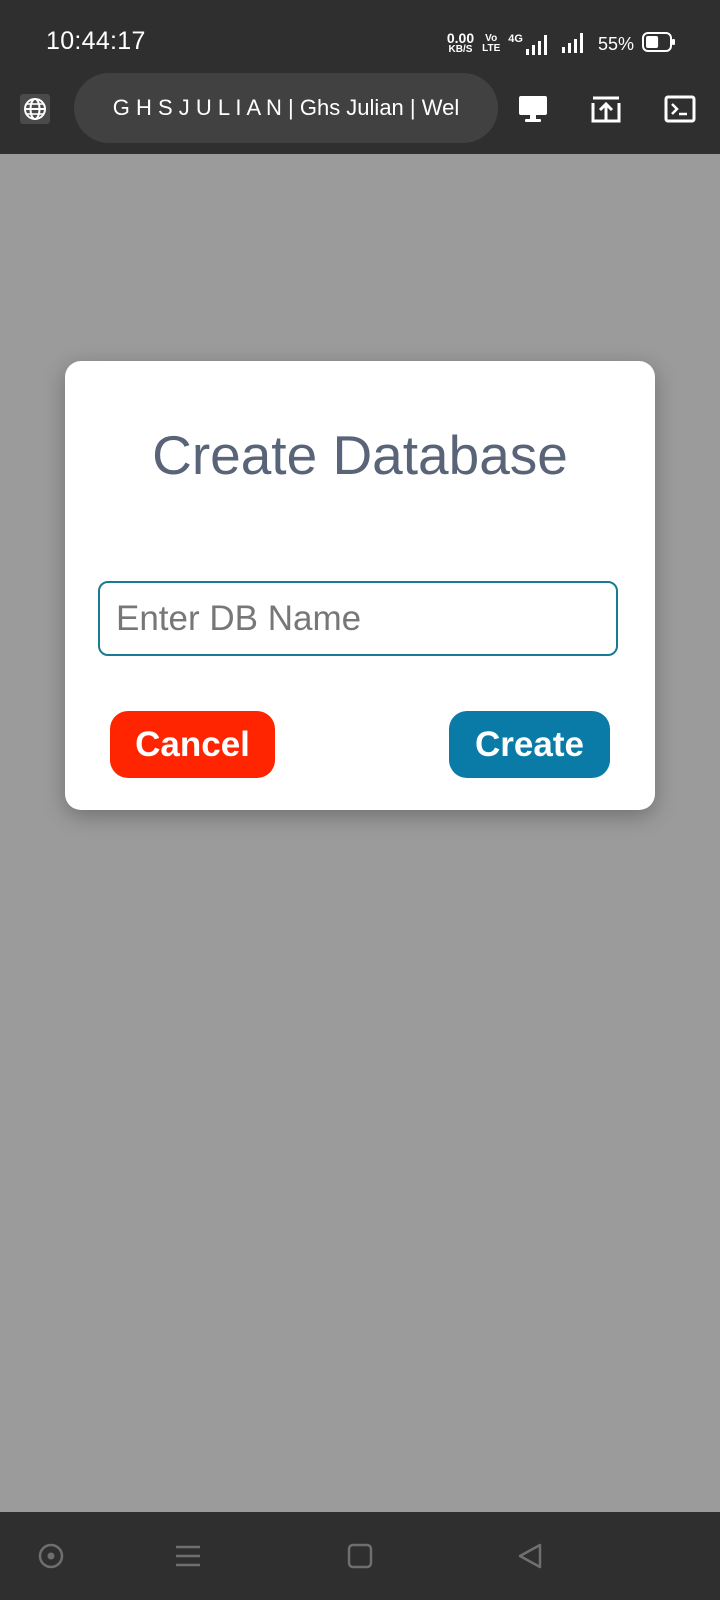  I want to click on volte-bottom-label: LTE, so click(491, 48).